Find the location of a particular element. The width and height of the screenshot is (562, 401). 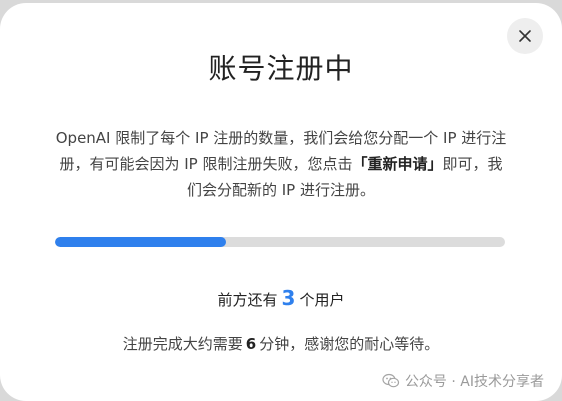

eta-suffix: 分钟，感谢您的耐心等待。 is located at coordinates (349, 344).